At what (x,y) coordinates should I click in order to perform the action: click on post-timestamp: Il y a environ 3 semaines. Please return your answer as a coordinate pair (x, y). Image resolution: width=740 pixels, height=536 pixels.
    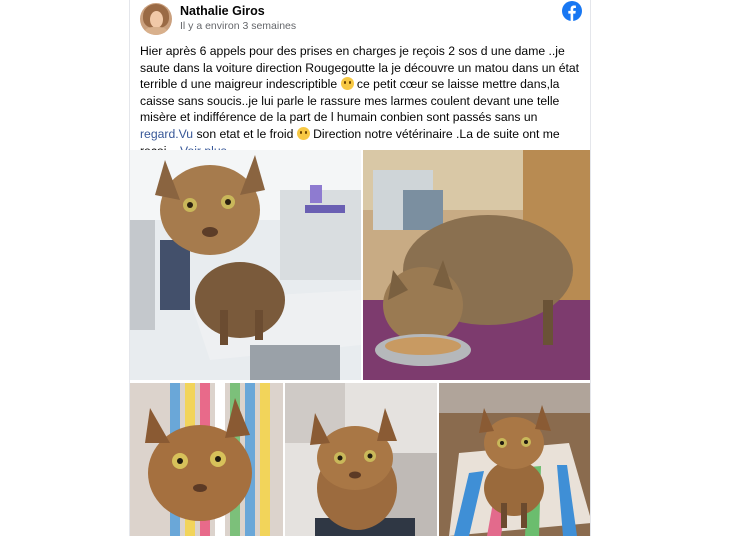
    Looking at the image, I should click on (238, 26).